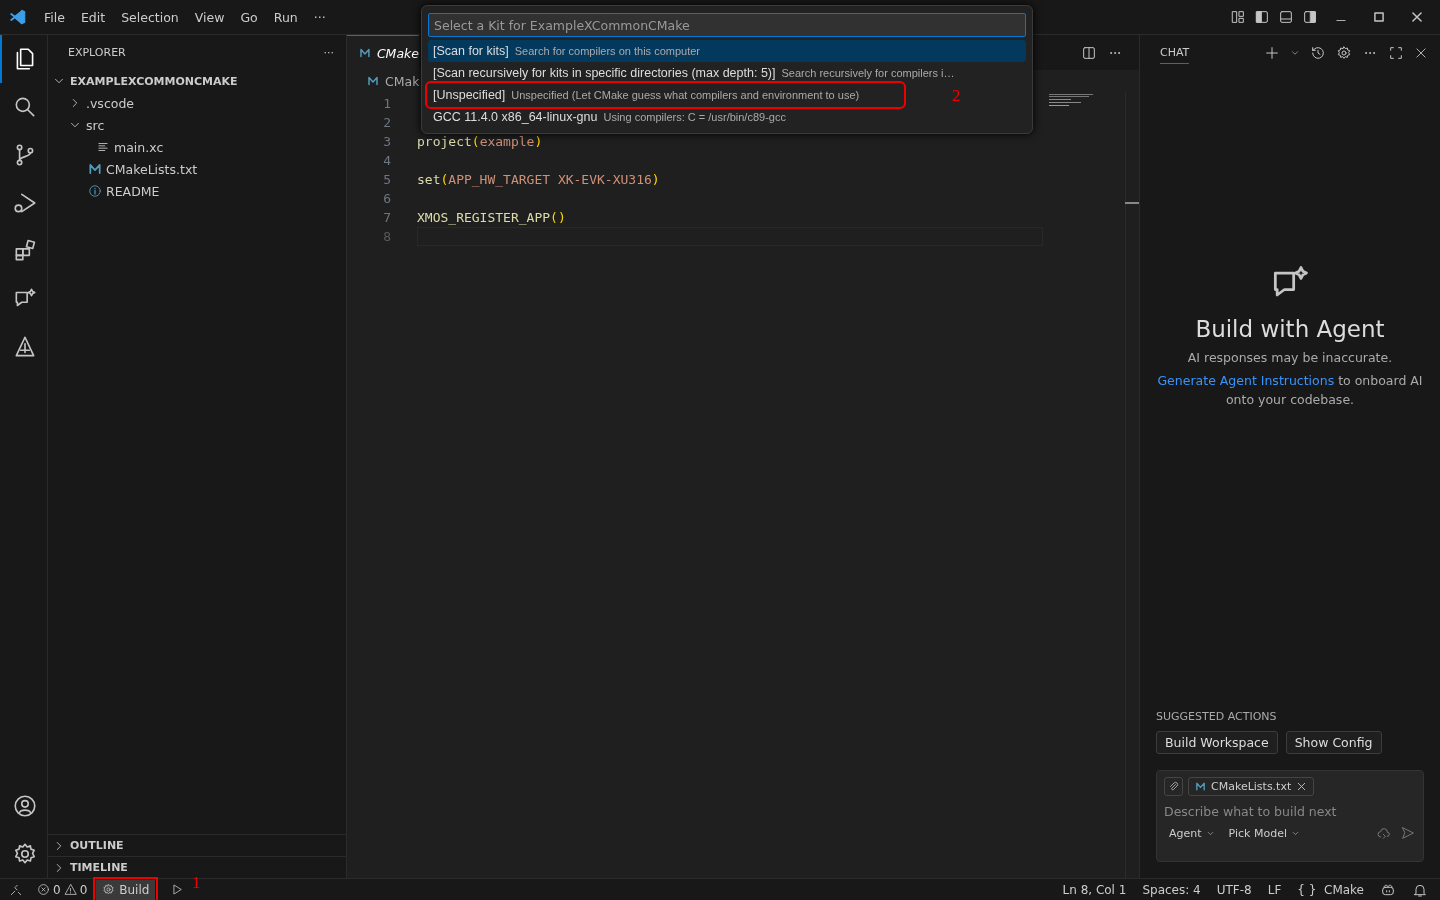 The image size is (1440, 900). Describe the element at coordinates (1072, 101) in the screenshot. I see `minimap-drawing` at that location.